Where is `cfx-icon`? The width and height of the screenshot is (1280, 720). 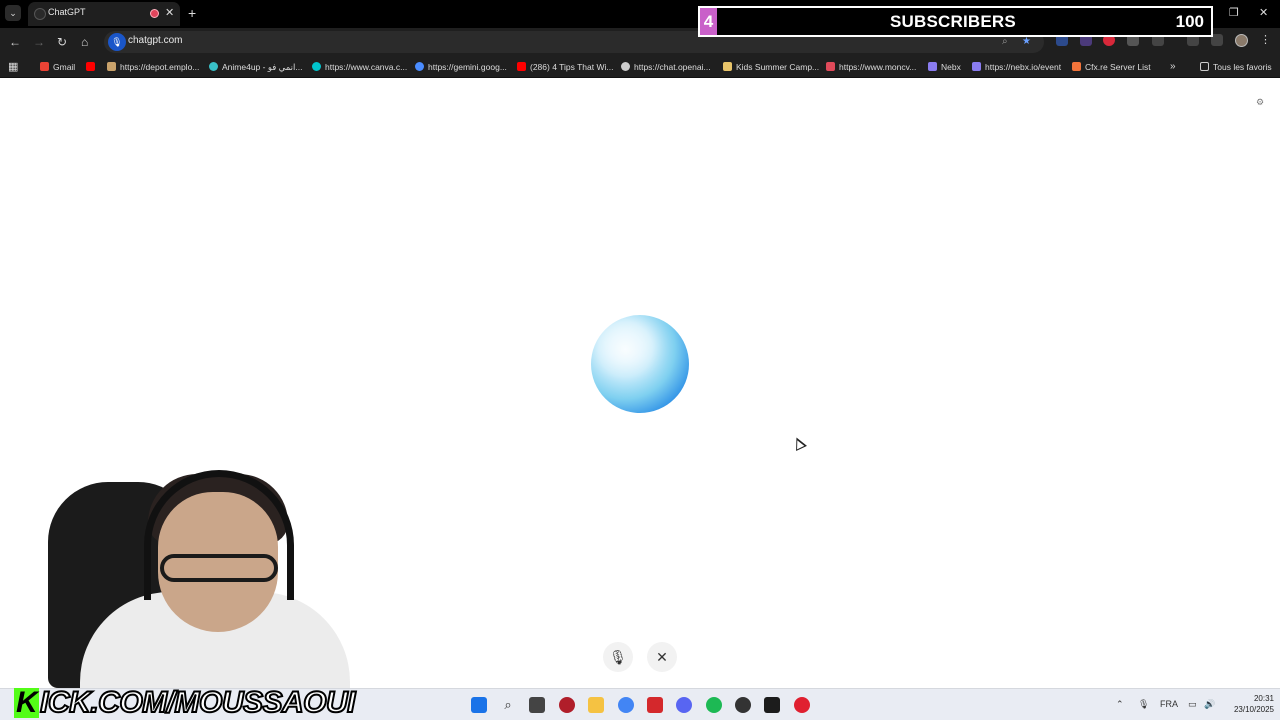 cfx-icon is located at coordinates (1076, 66).